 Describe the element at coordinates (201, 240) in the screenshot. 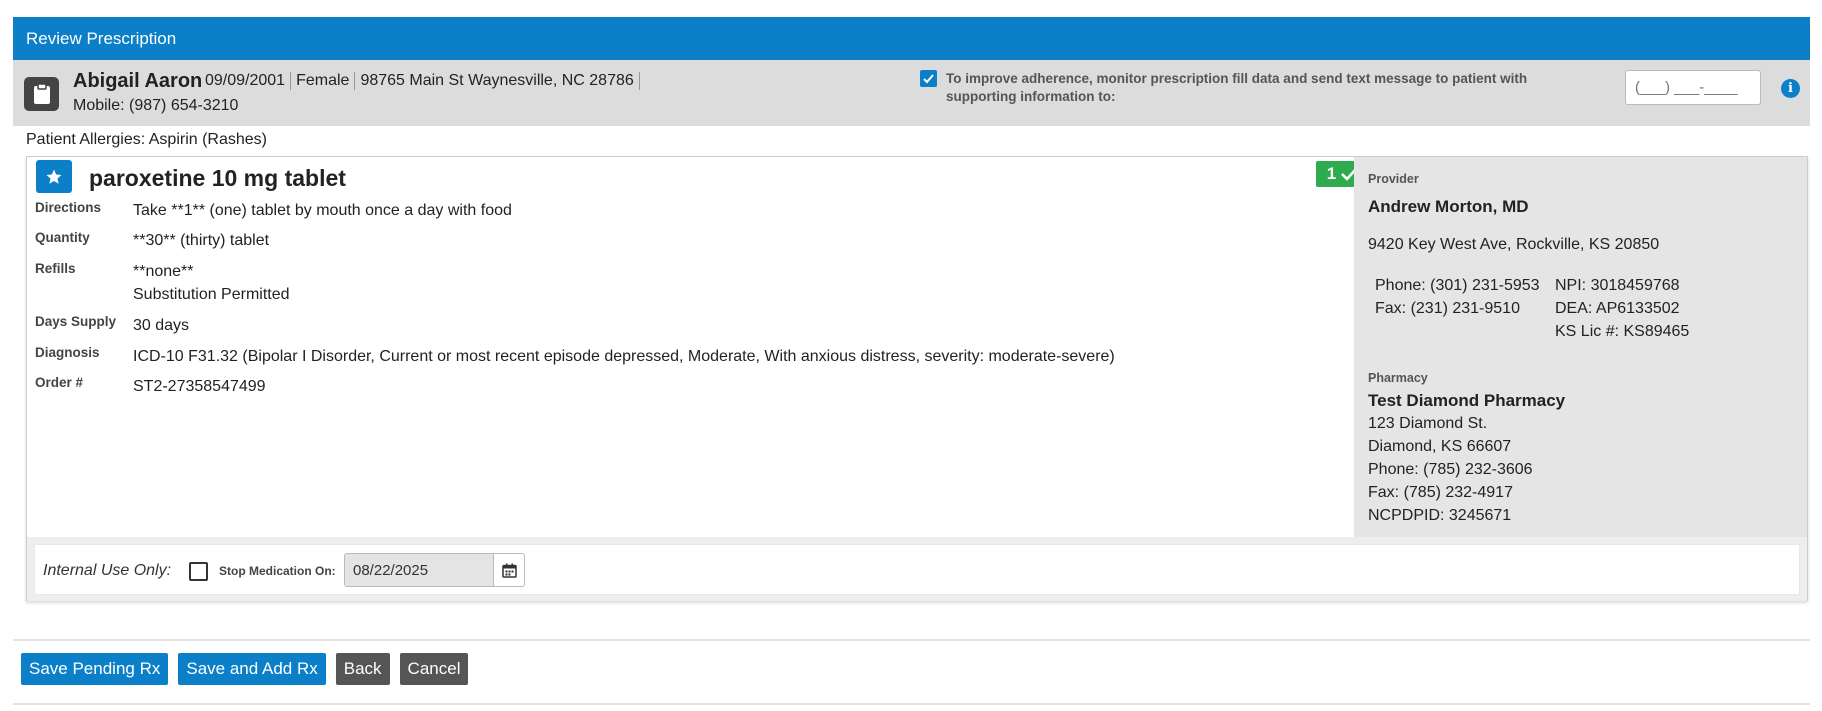

I see `quantity-value: **30** (thirty) tablet` at that location.